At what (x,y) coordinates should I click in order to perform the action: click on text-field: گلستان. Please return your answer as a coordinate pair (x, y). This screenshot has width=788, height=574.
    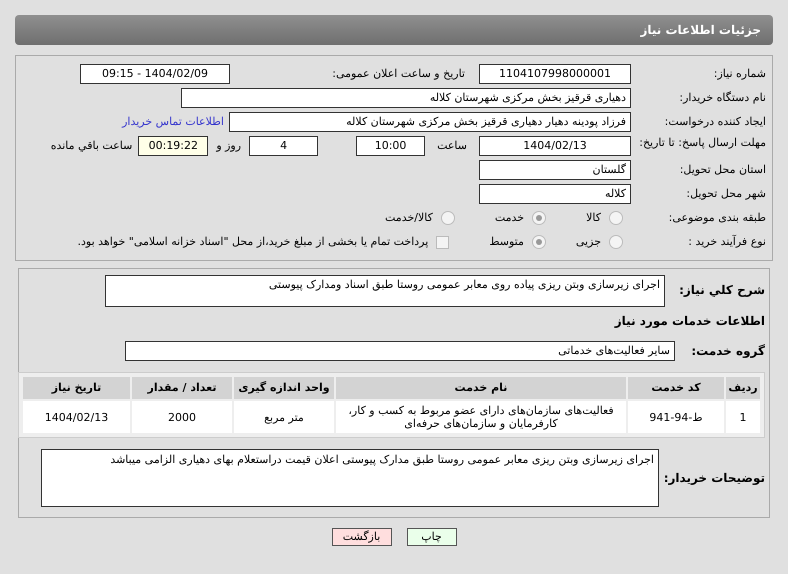
    Looking at the image, I should click on (555, 170).